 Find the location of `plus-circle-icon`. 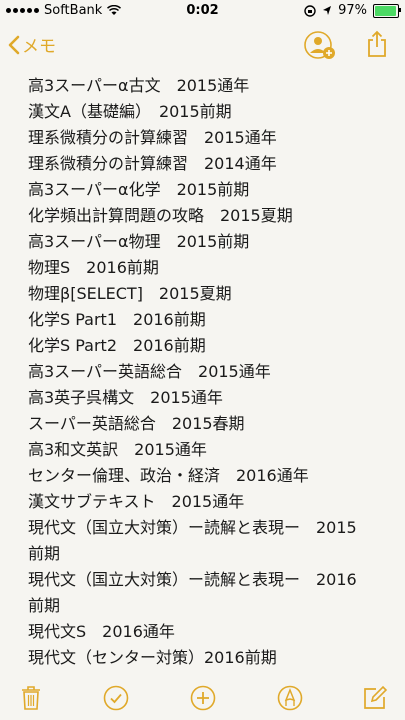

plus-circle-icon is located at coordinates (203, 698).